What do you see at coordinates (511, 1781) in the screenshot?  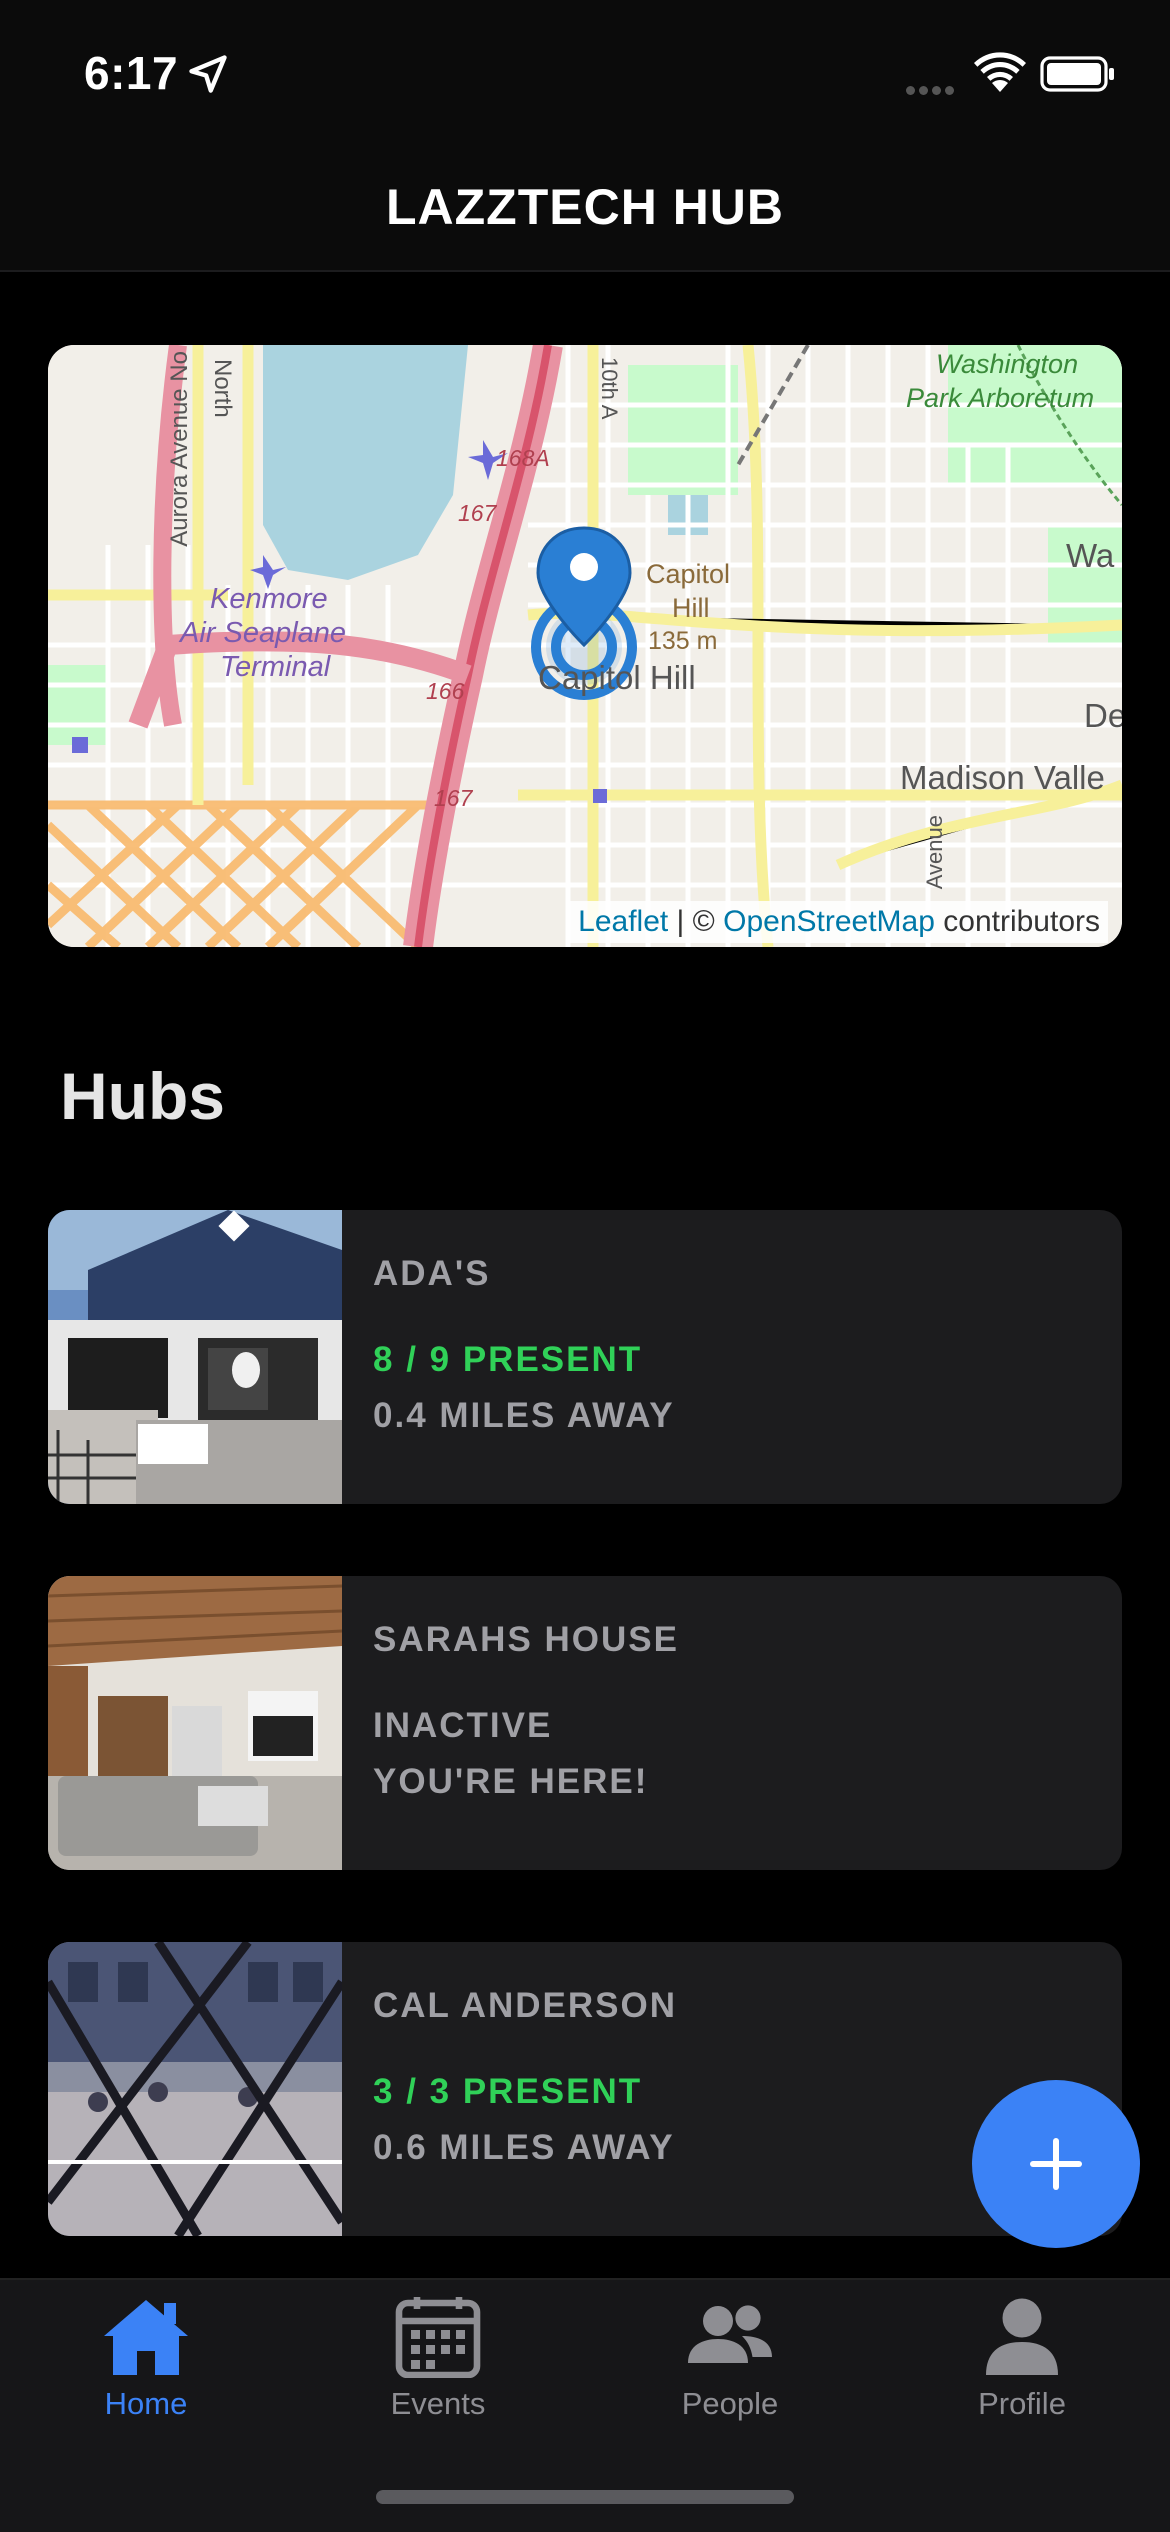 I see `hub-distance: YOU'RE HERE!` at bounding box center [511, 1781].